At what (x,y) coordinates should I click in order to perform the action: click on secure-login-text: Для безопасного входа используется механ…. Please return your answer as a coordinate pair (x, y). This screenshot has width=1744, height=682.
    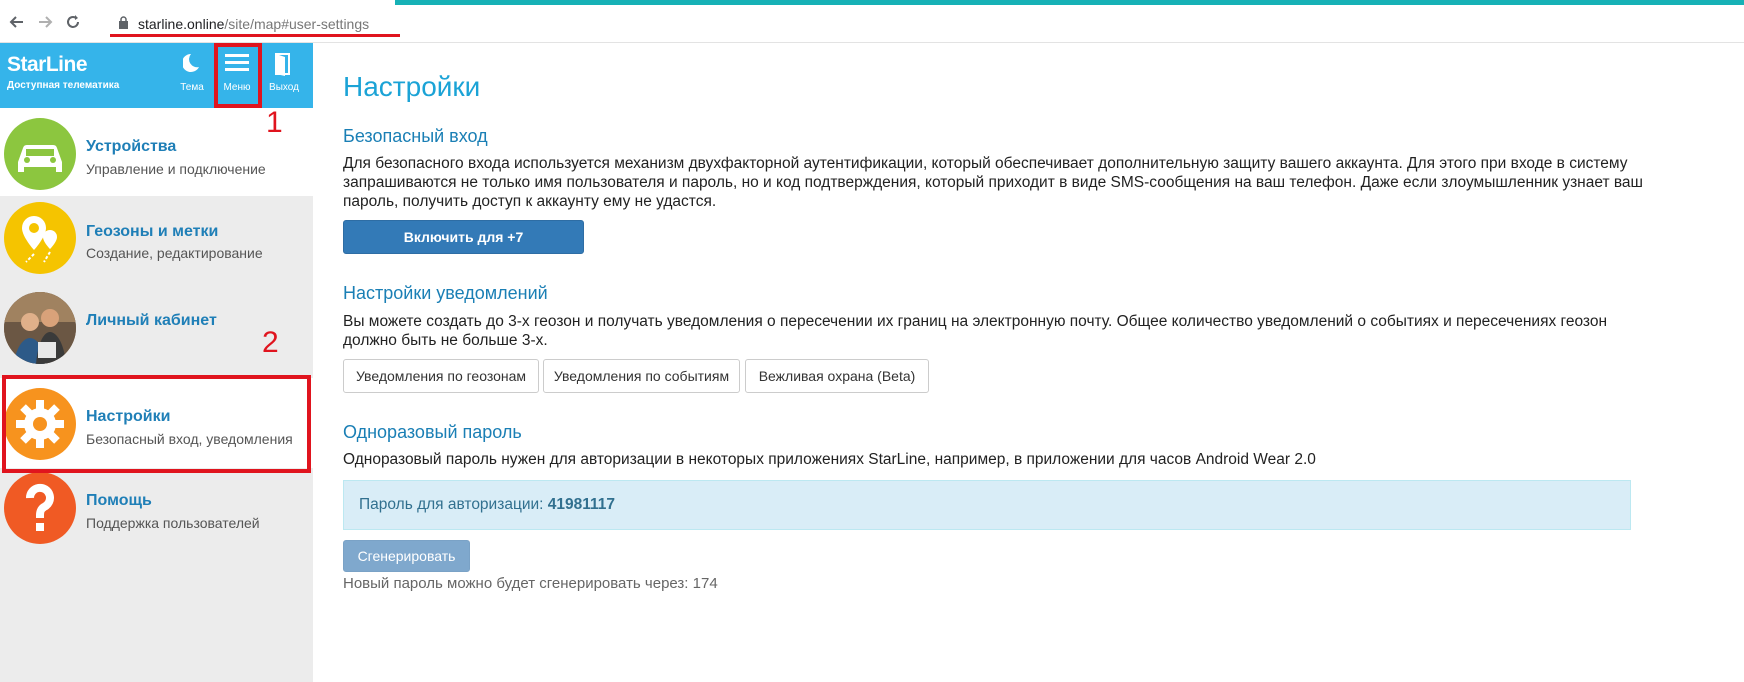
    Looking at the image, I should click on (993, 182).